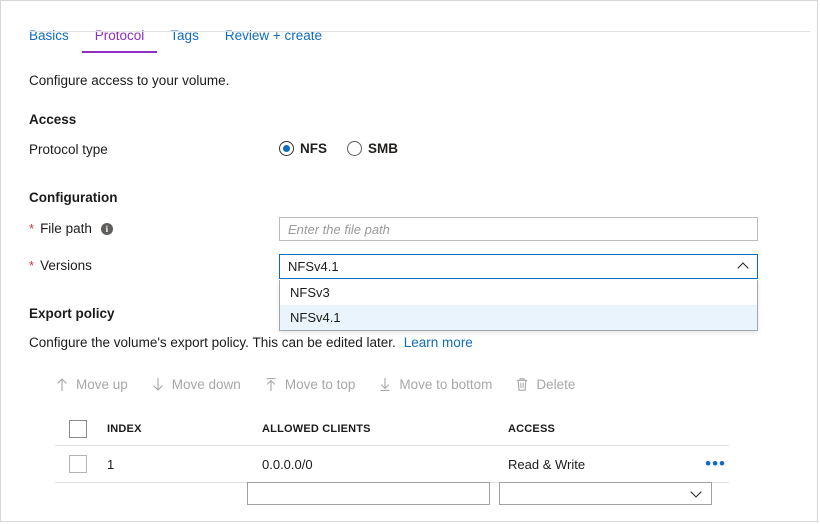  I want to click on row-more-options-icon: •••, so click(715, 463).